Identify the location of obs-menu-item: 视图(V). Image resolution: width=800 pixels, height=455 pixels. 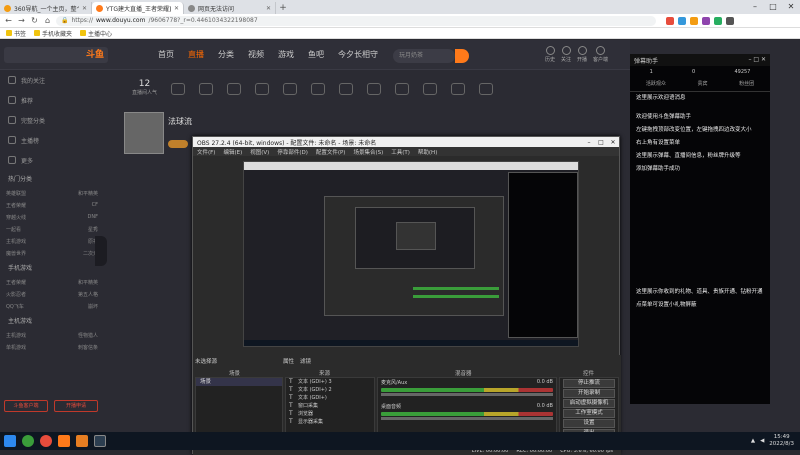
(259, 152).